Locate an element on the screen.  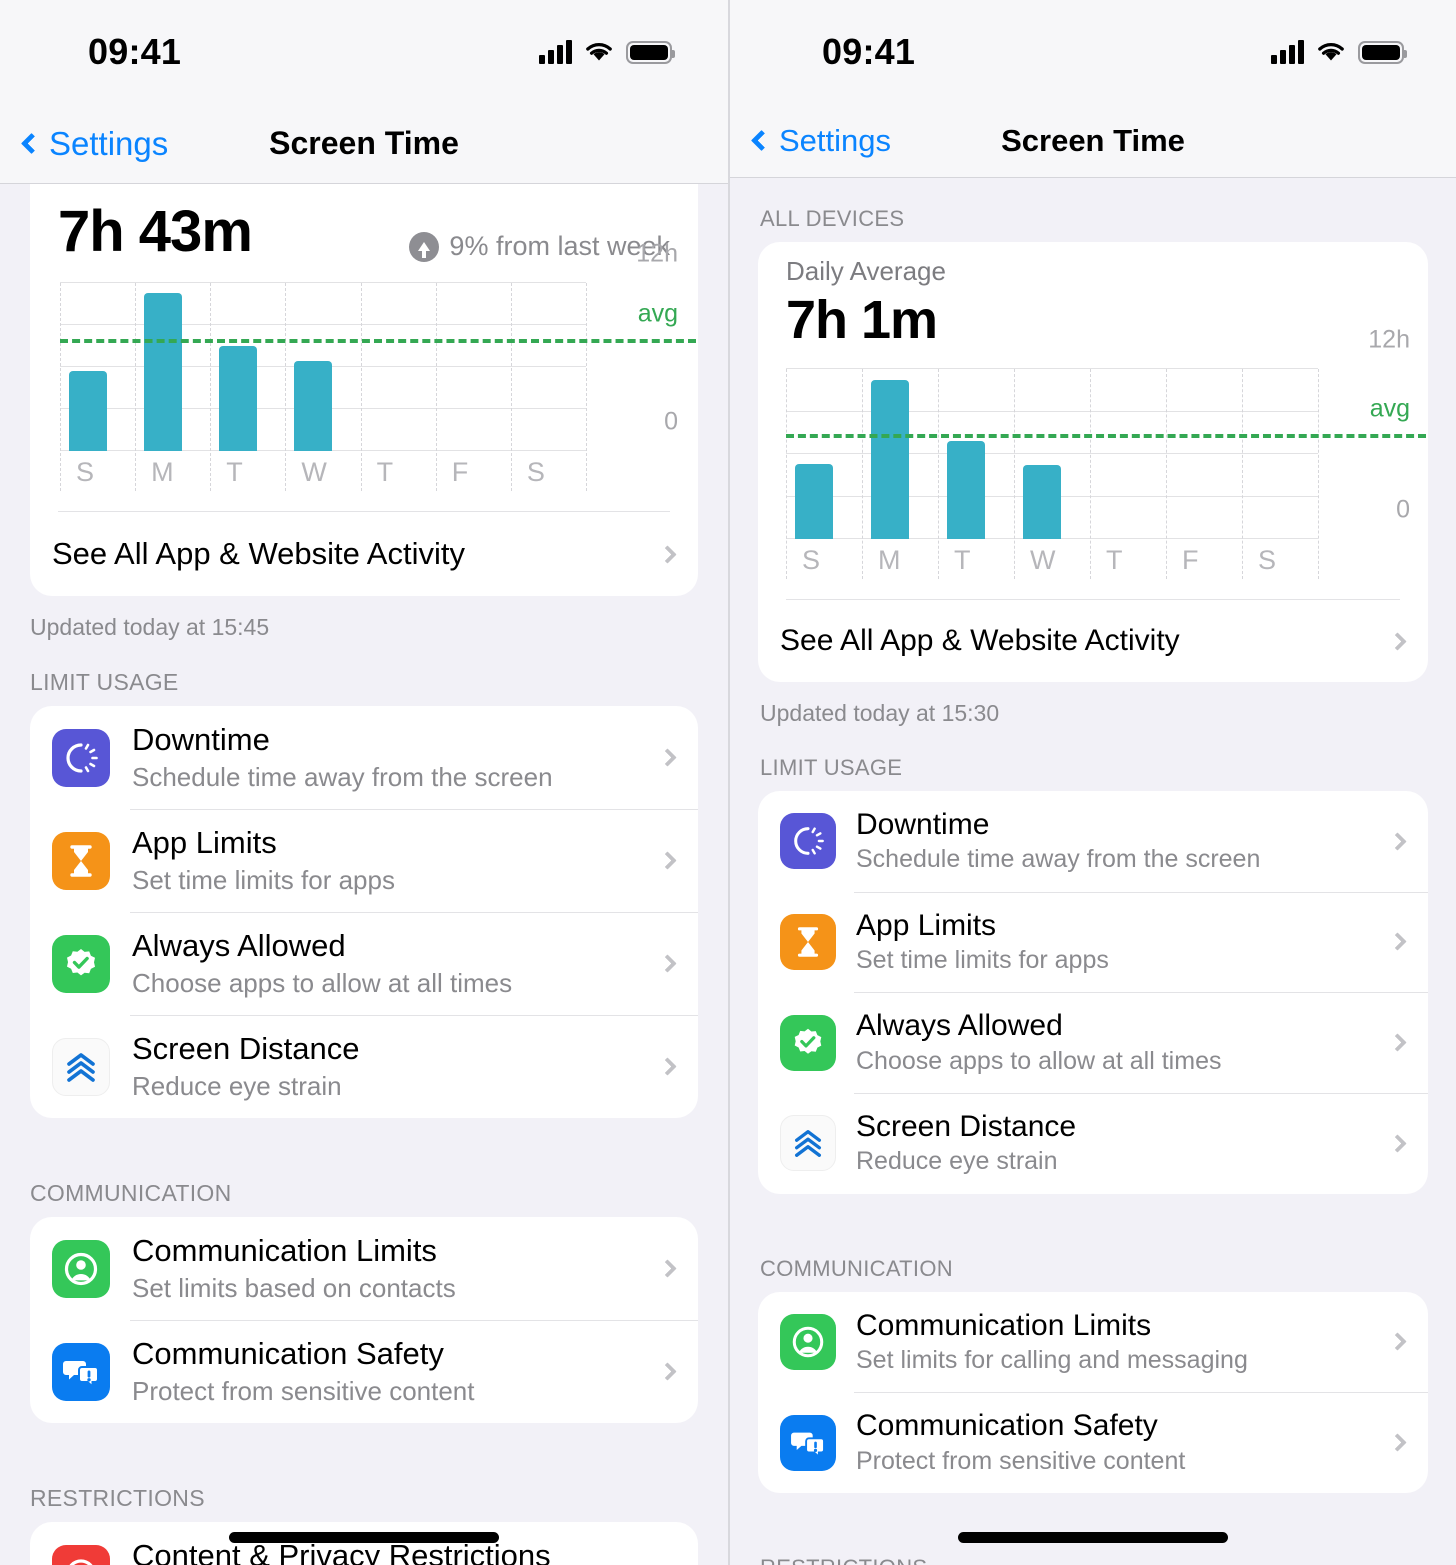
hourglass-icon is located at coordinates (808, 941).